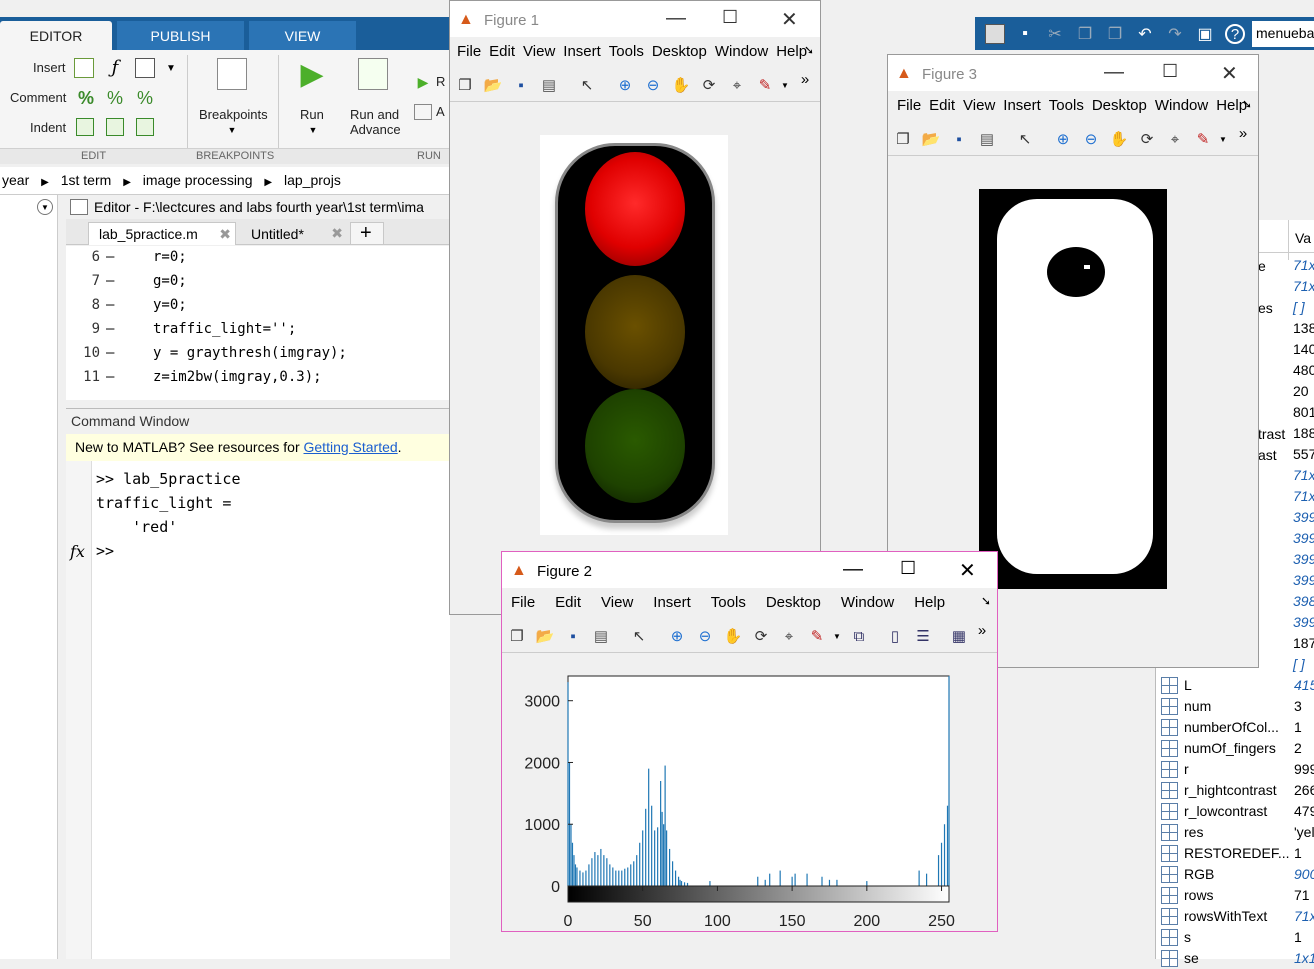 Image resolution: width=1314 pixels, height=969 pixels. I want to click on smart-indent-icon, so click(85, 127).